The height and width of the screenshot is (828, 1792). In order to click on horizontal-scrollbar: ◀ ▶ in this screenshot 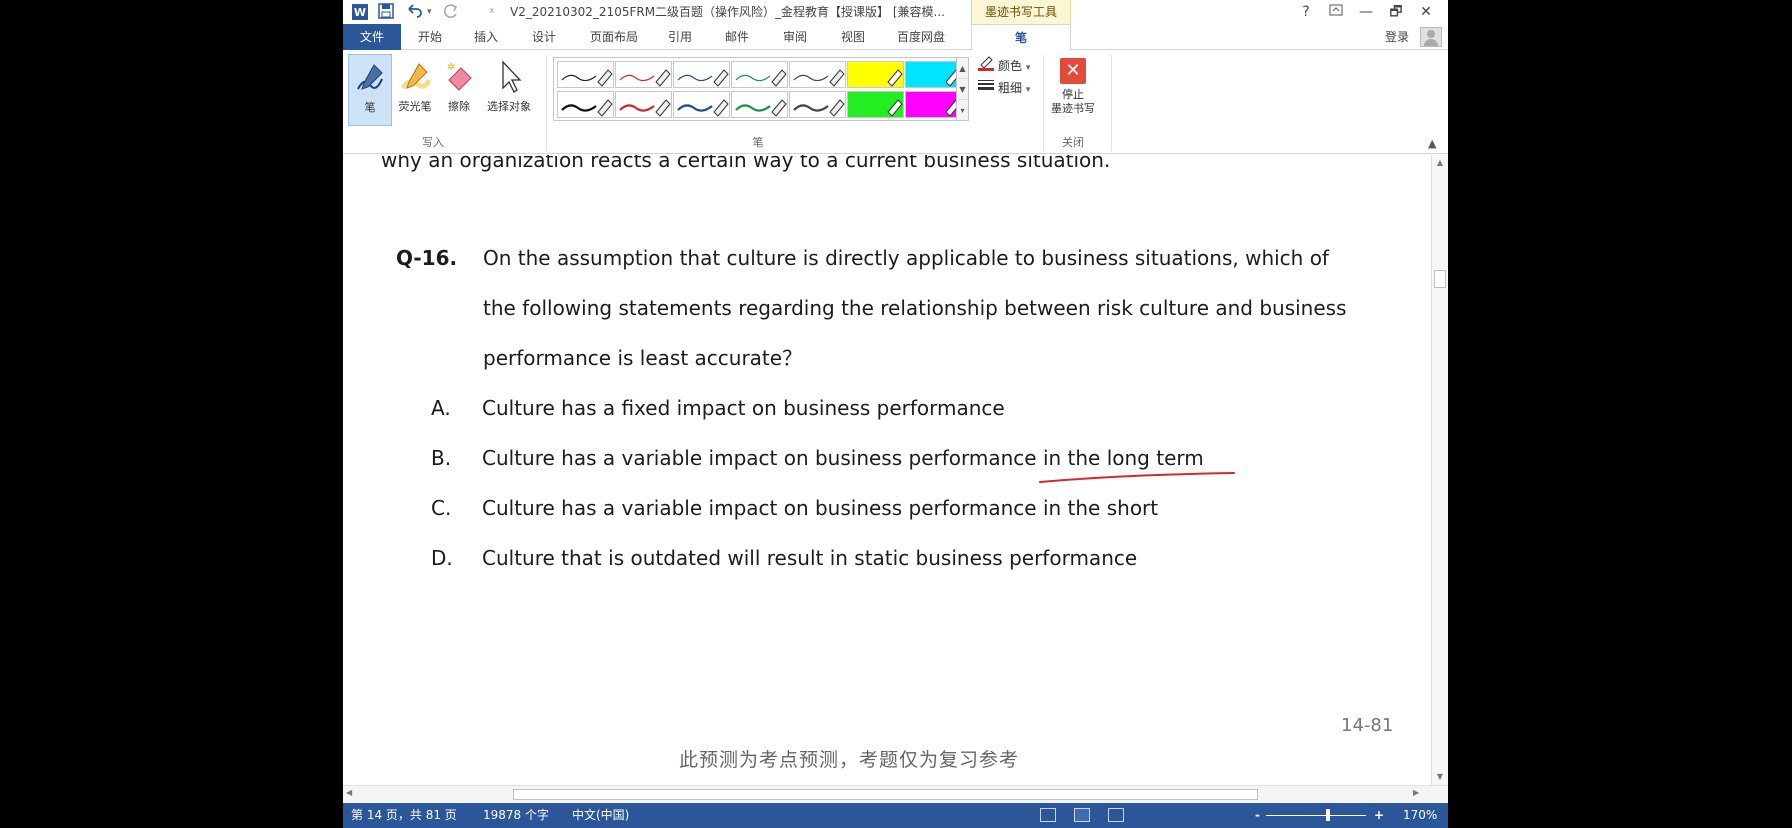, I will do `click(895, 793)`.